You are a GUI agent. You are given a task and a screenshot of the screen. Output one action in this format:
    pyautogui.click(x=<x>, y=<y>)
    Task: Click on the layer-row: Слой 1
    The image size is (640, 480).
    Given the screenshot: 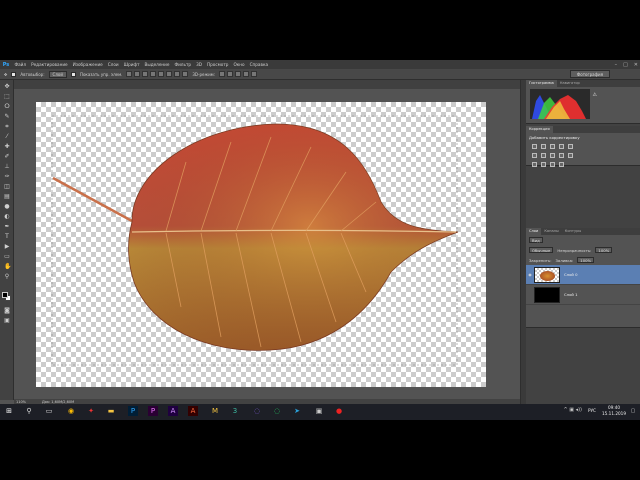 What is the action you would take?
    pyautogui.click(x=583, y=295)
    